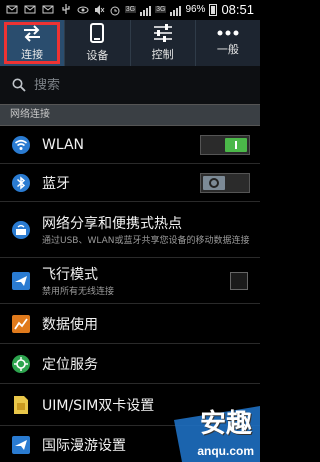 Image resolution: width=320 pixels, height=462 pixels. I want to click on tab-label: 设备, so click(97, 55).